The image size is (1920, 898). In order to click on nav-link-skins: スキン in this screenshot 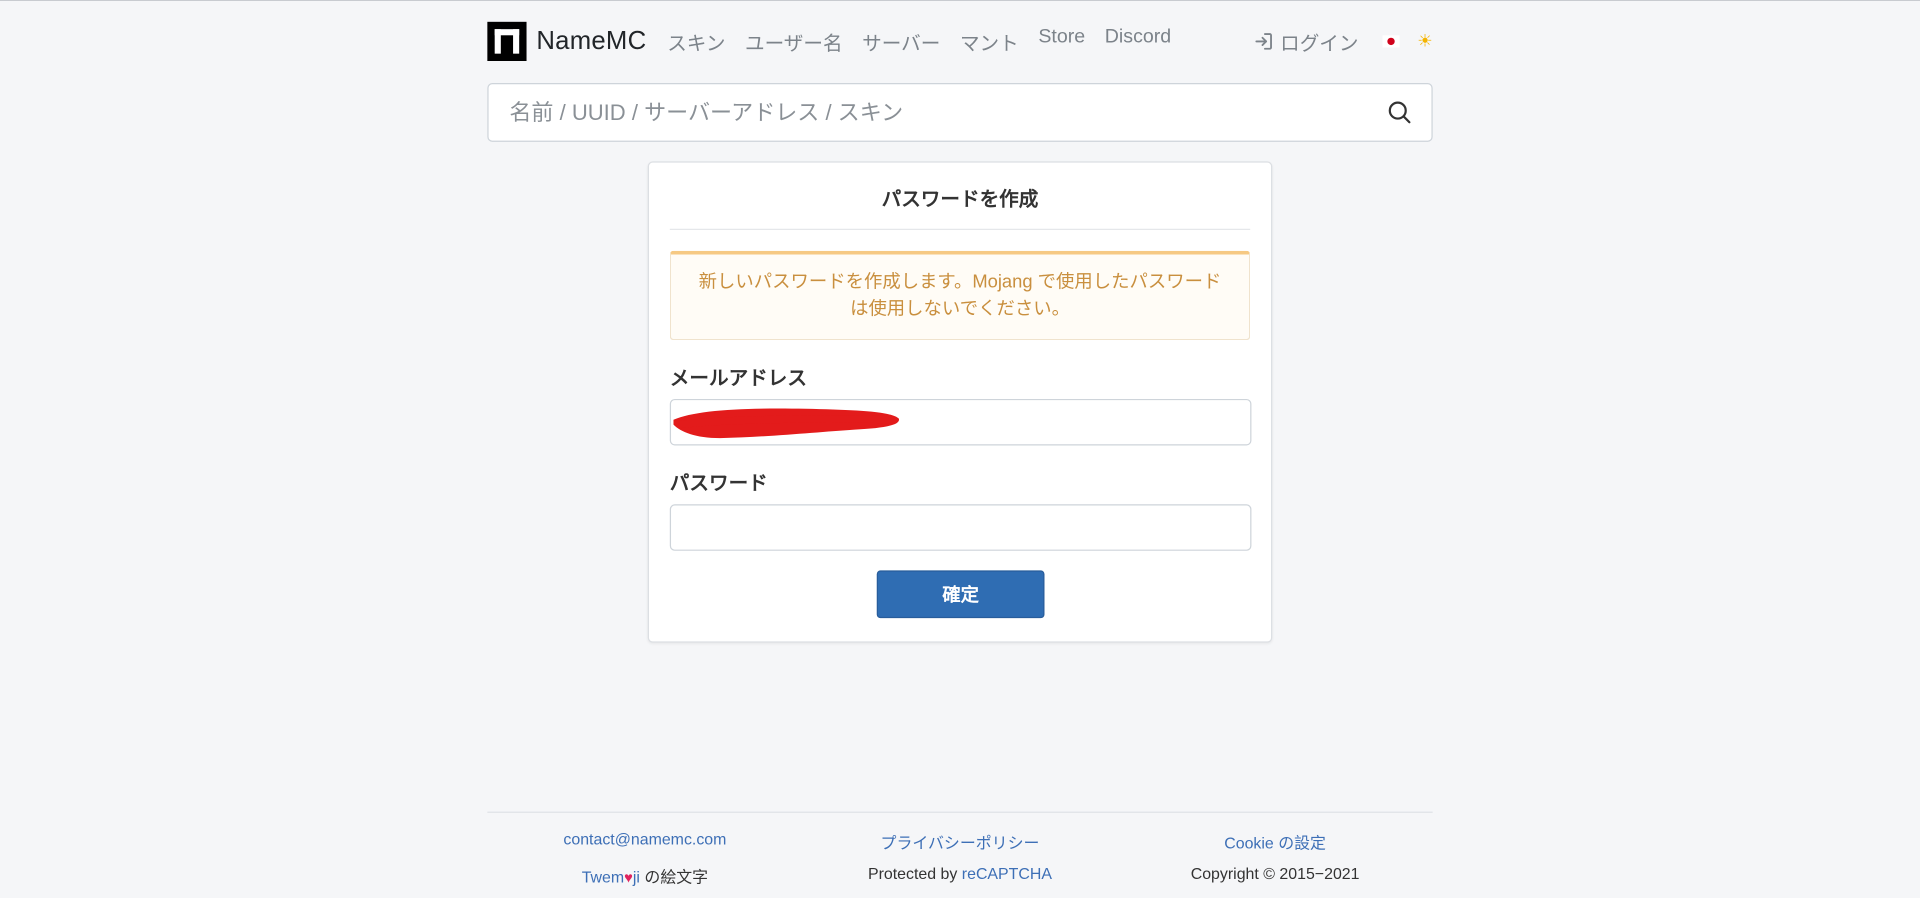, I will do `click(696, 41)`.